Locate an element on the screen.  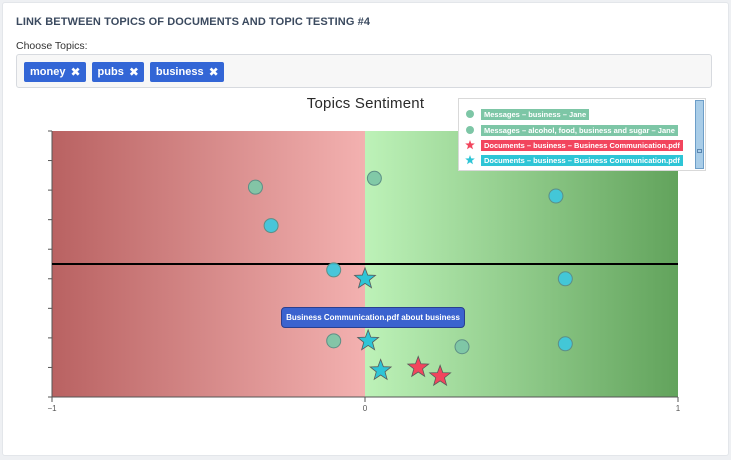
x-tick-label: 0 is located at coordinates (365, 408).